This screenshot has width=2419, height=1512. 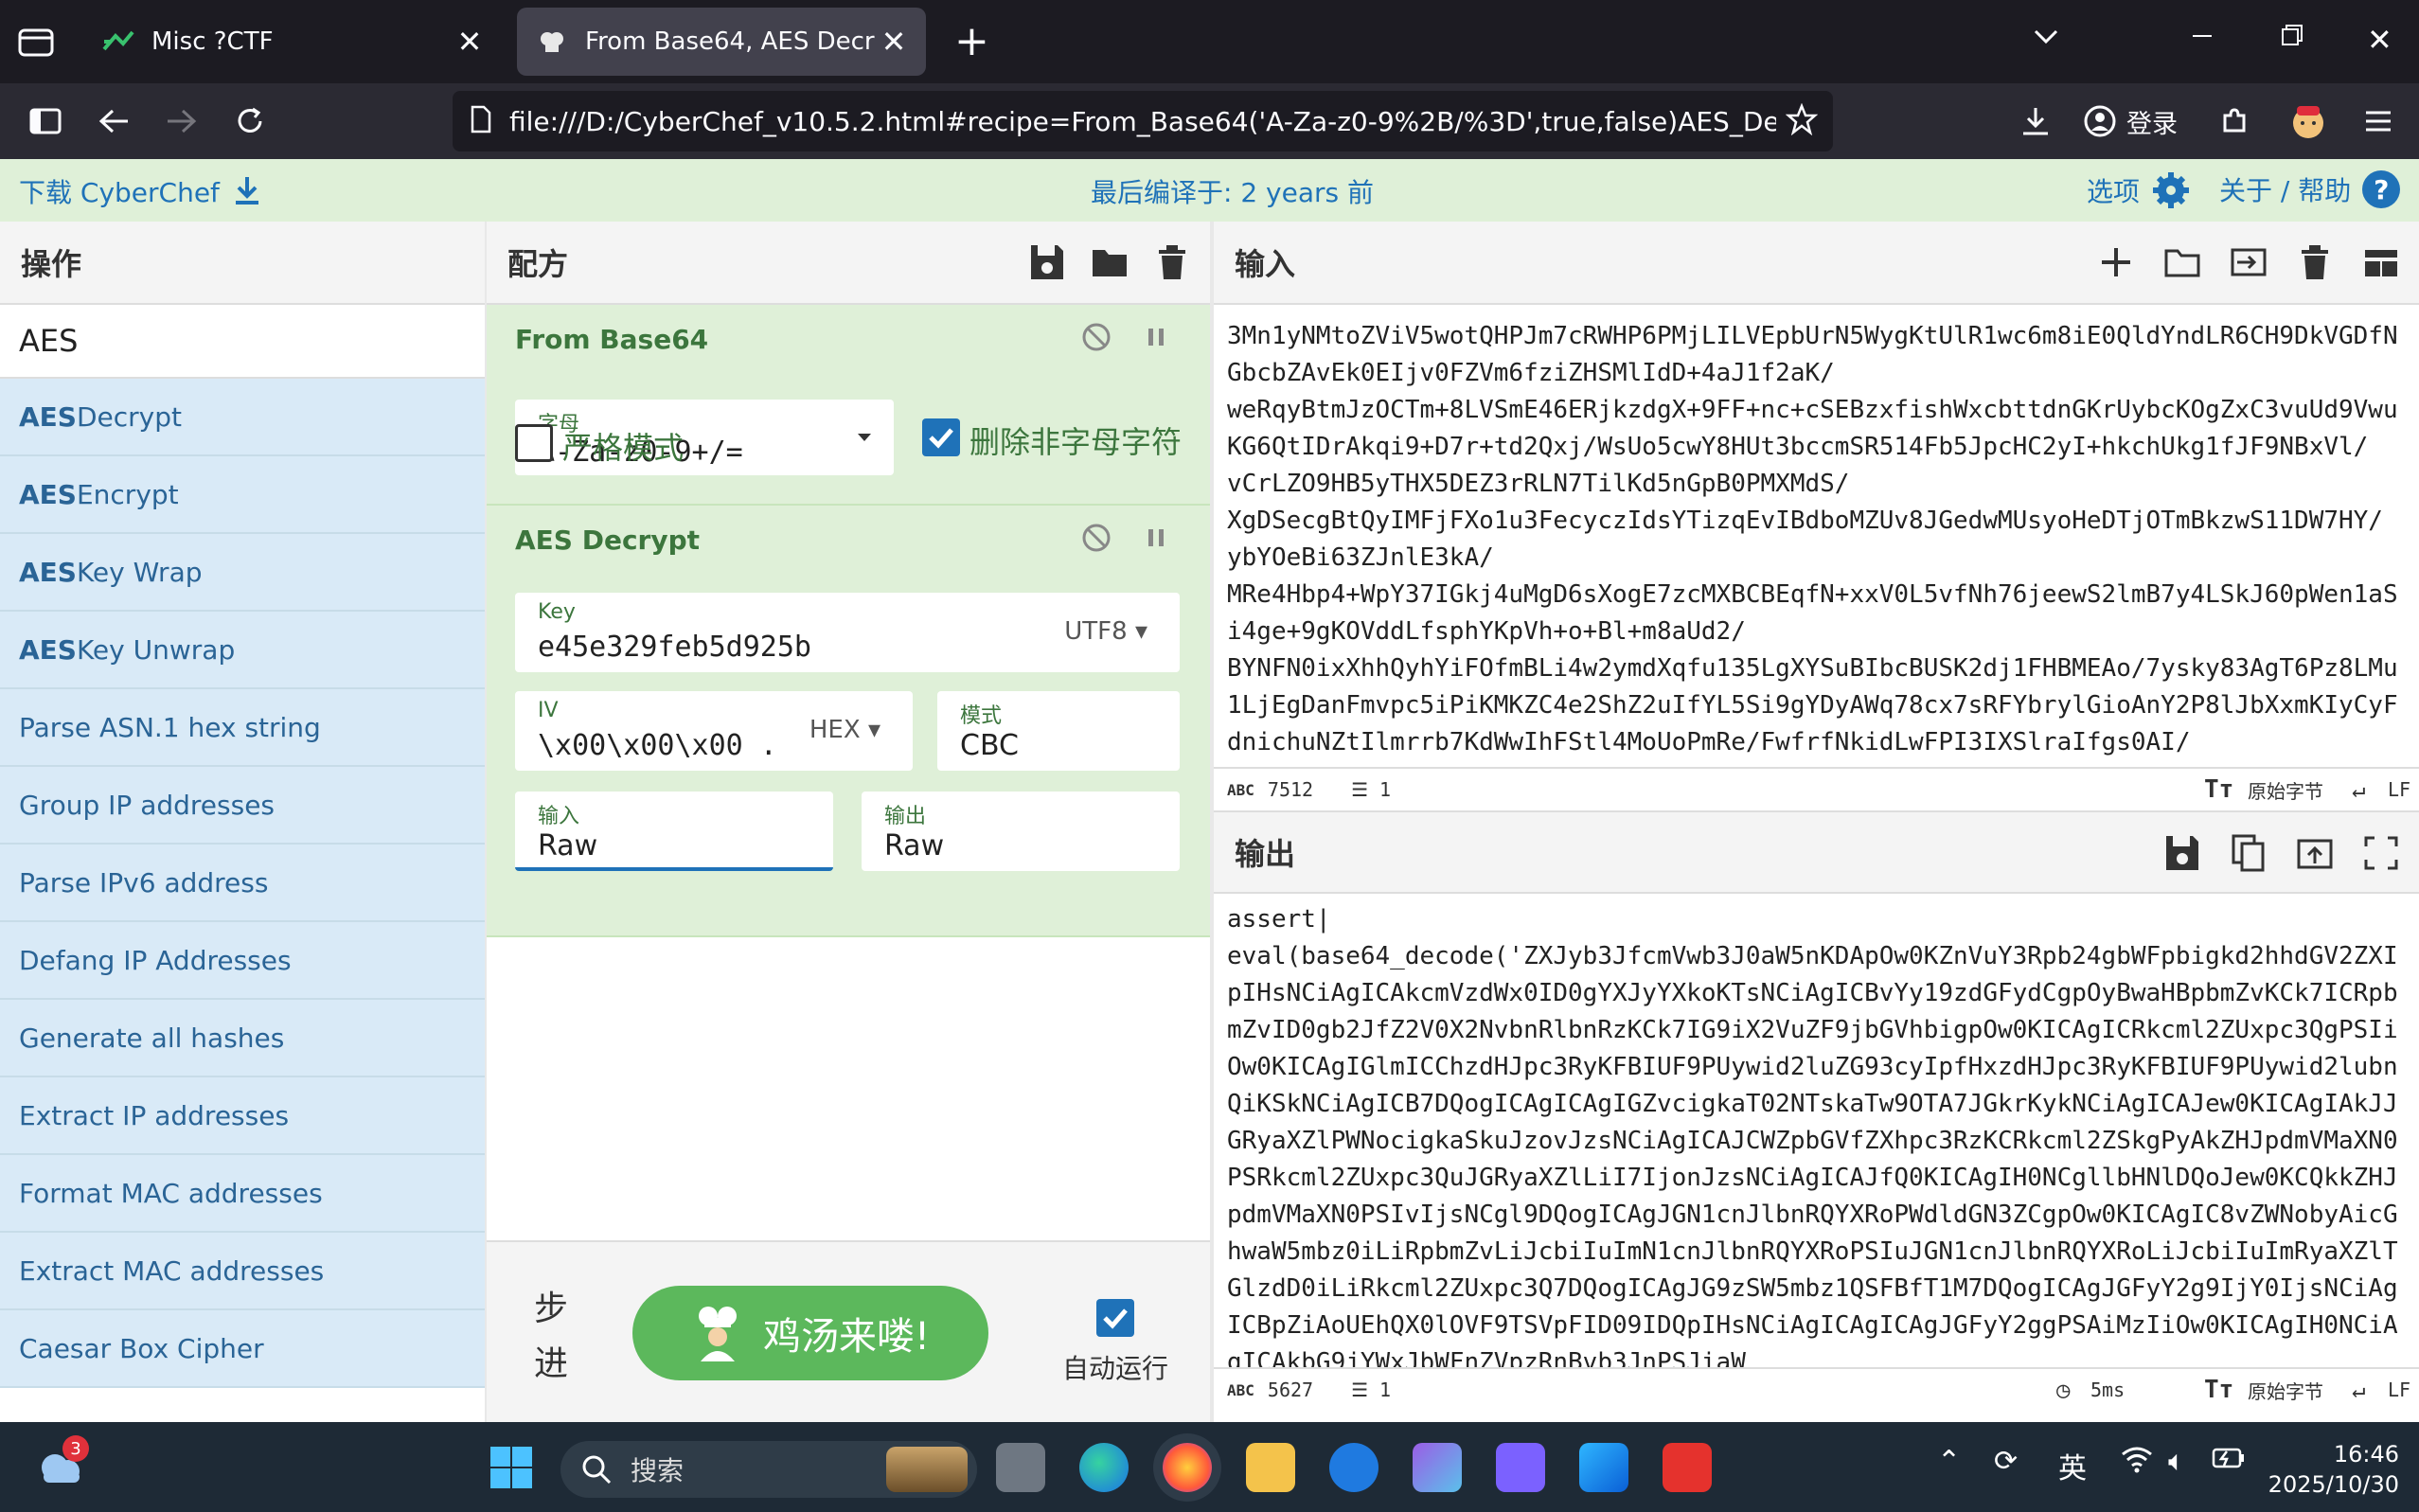 I want to click on input-format-value: Raw, so click(x=568, y=846).